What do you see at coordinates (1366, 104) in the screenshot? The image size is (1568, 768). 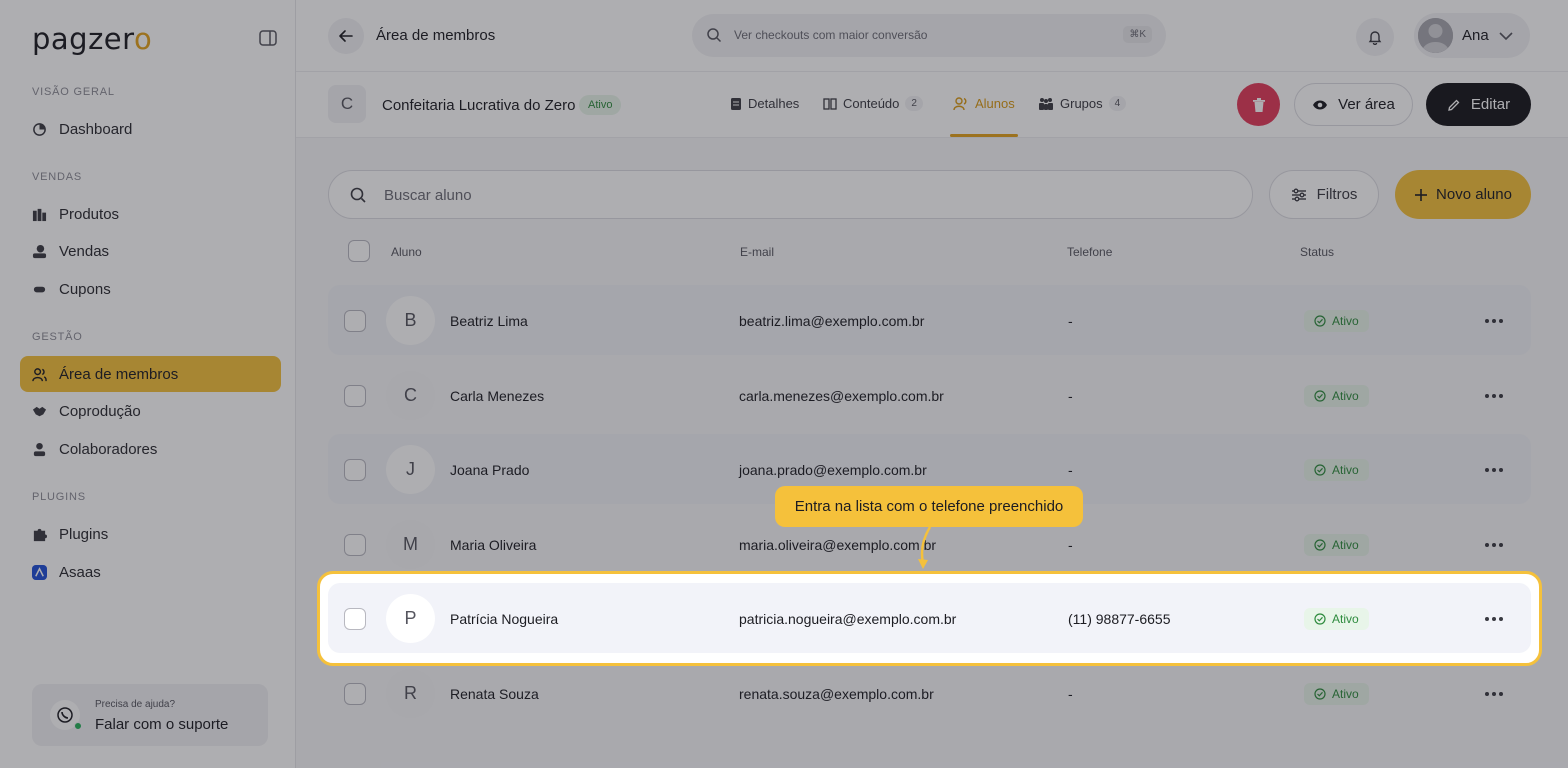 I see `button-label: Ver área` at bounding box center [1366, 104].